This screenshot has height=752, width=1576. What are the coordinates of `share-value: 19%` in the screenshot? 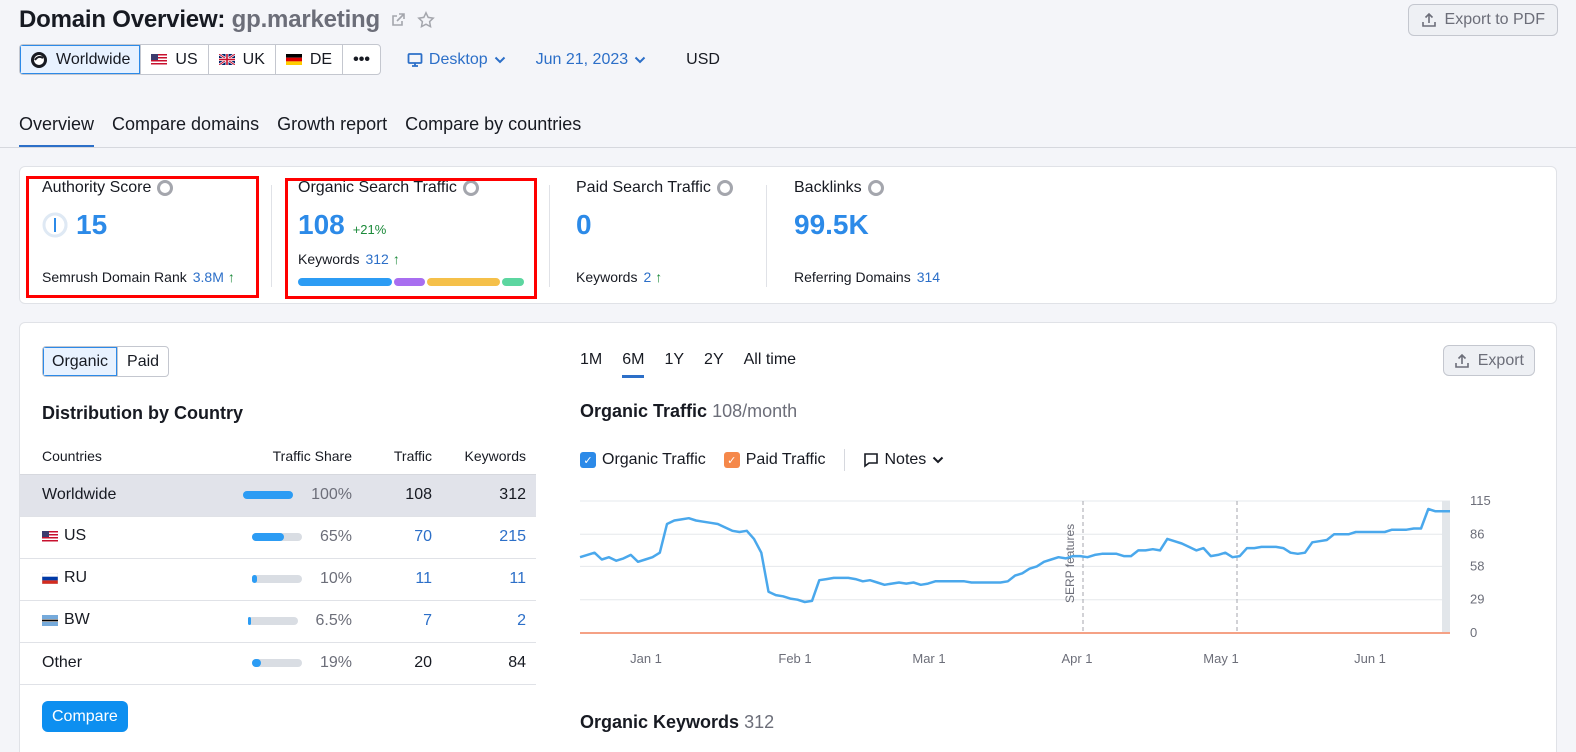 It's located at (335, 662).